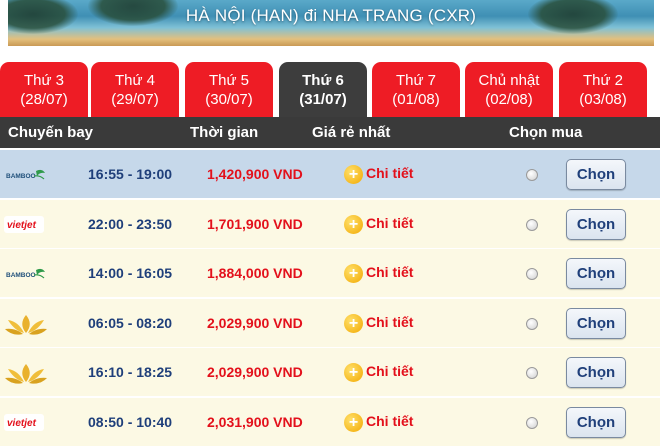  I want to click on tab-date-label: (29/07), so click(135, 99).